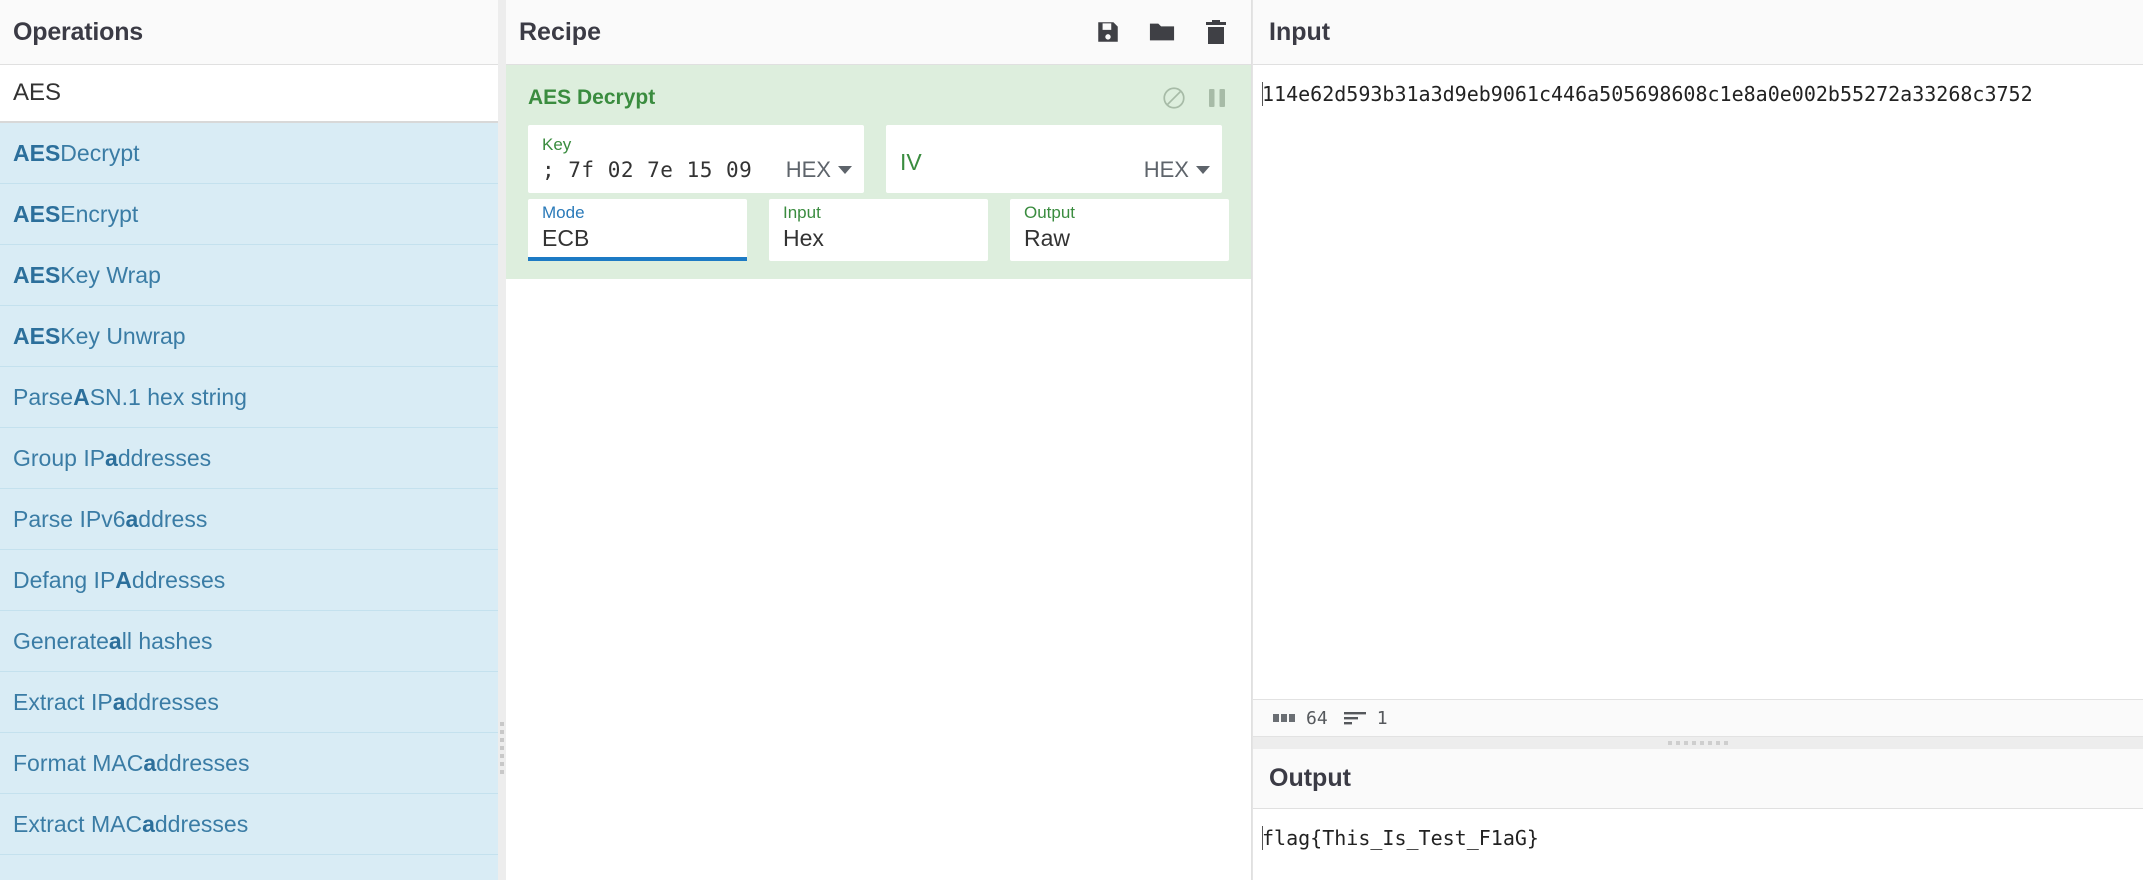 The height and width of the screenshot is (880, 2143). What do you see at coordinates (878, 92) in the screenshot?
I see `operation-header: AES Decrypt` at bounding box center [878, 92].